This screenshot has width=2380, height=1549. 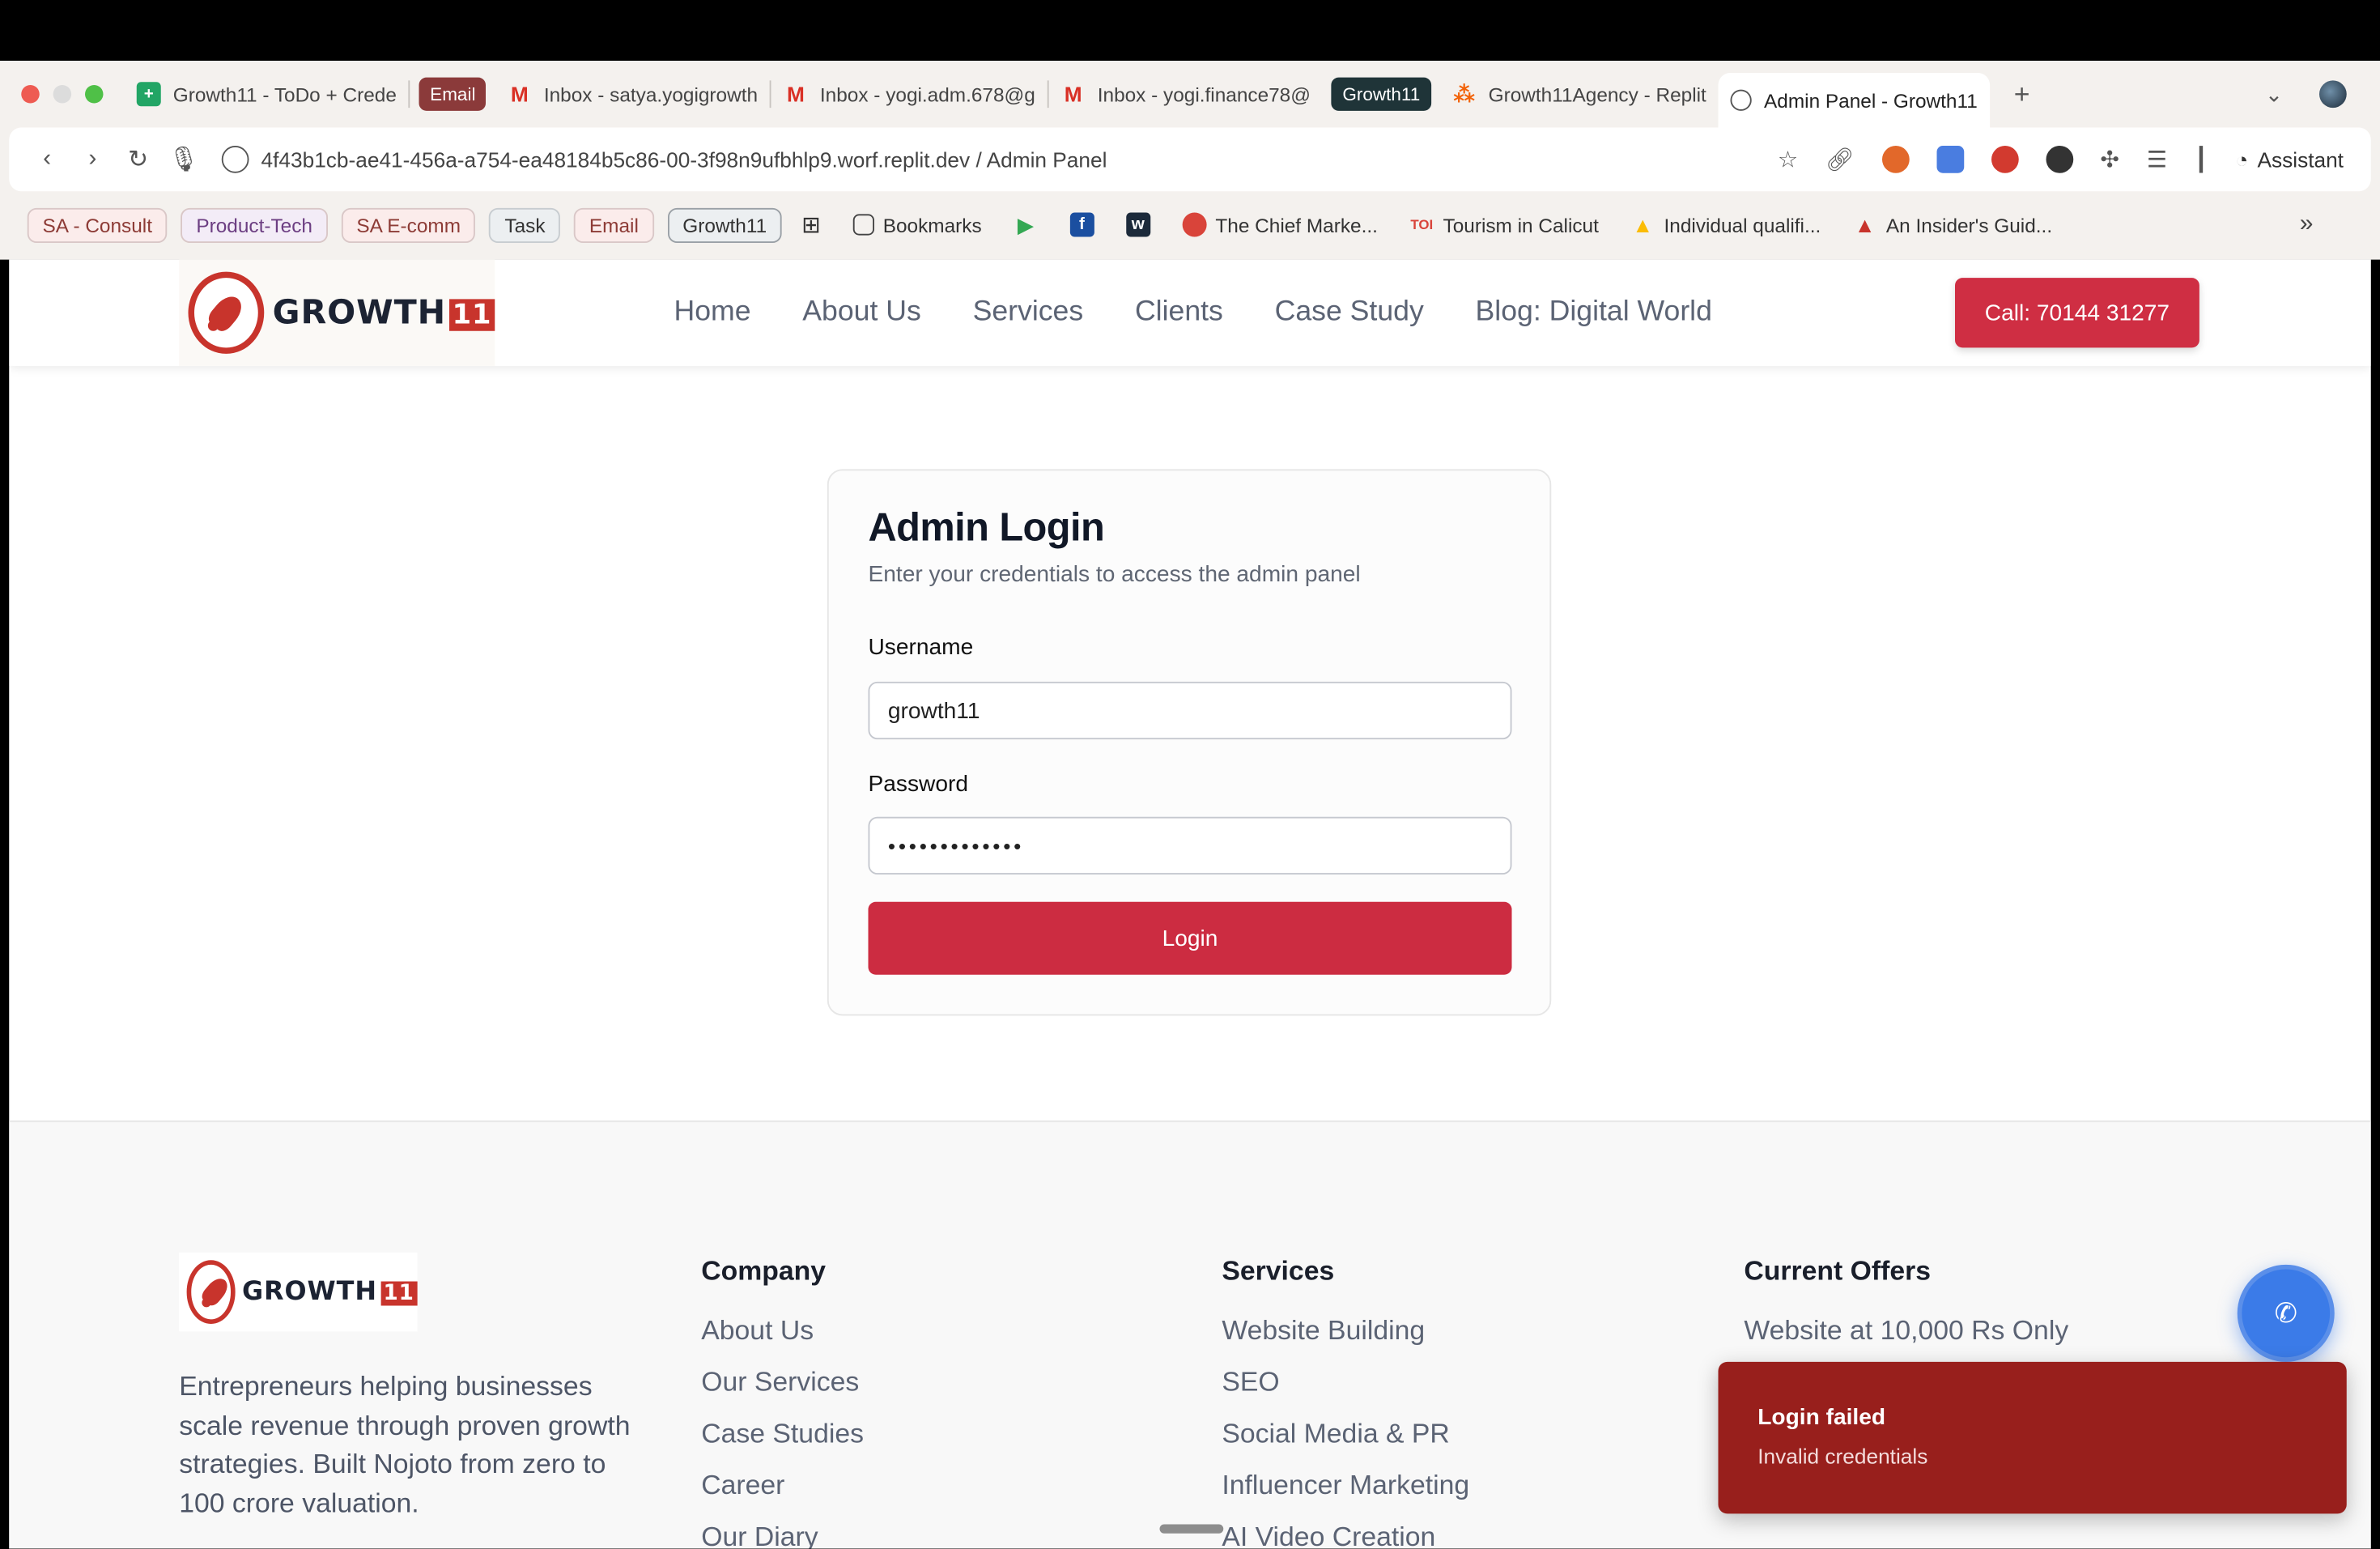 What do you see at coordinates (235, 159) in the screenshot?
I see `site-info-icon` at bounding box center [235, 159].